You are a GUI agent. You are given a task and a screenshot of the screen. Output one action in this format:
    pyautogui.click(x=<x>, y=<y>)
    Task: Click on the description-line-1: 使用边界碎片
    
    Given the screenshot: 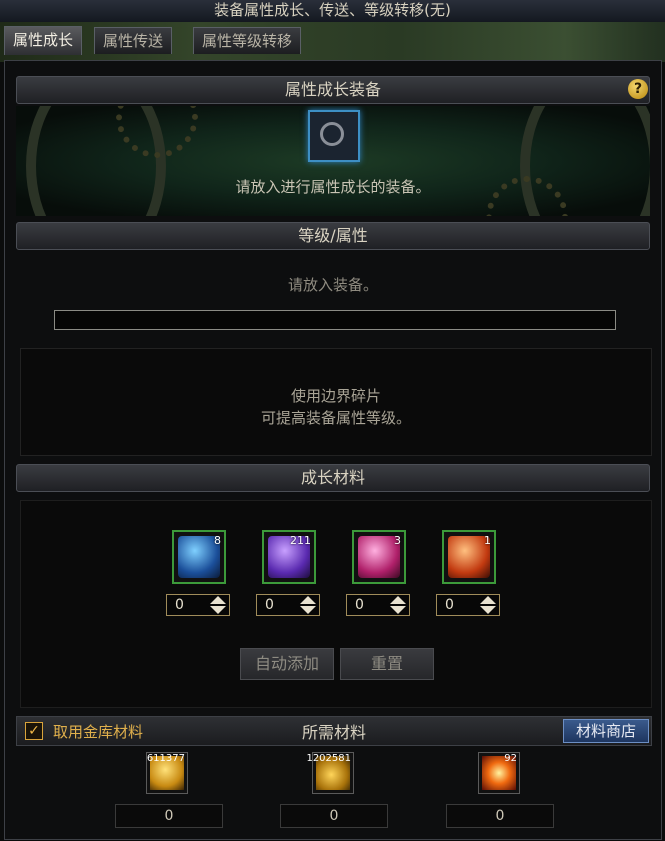 What is the action you would take?
    pyautogui.click(x=335, y=396)
    